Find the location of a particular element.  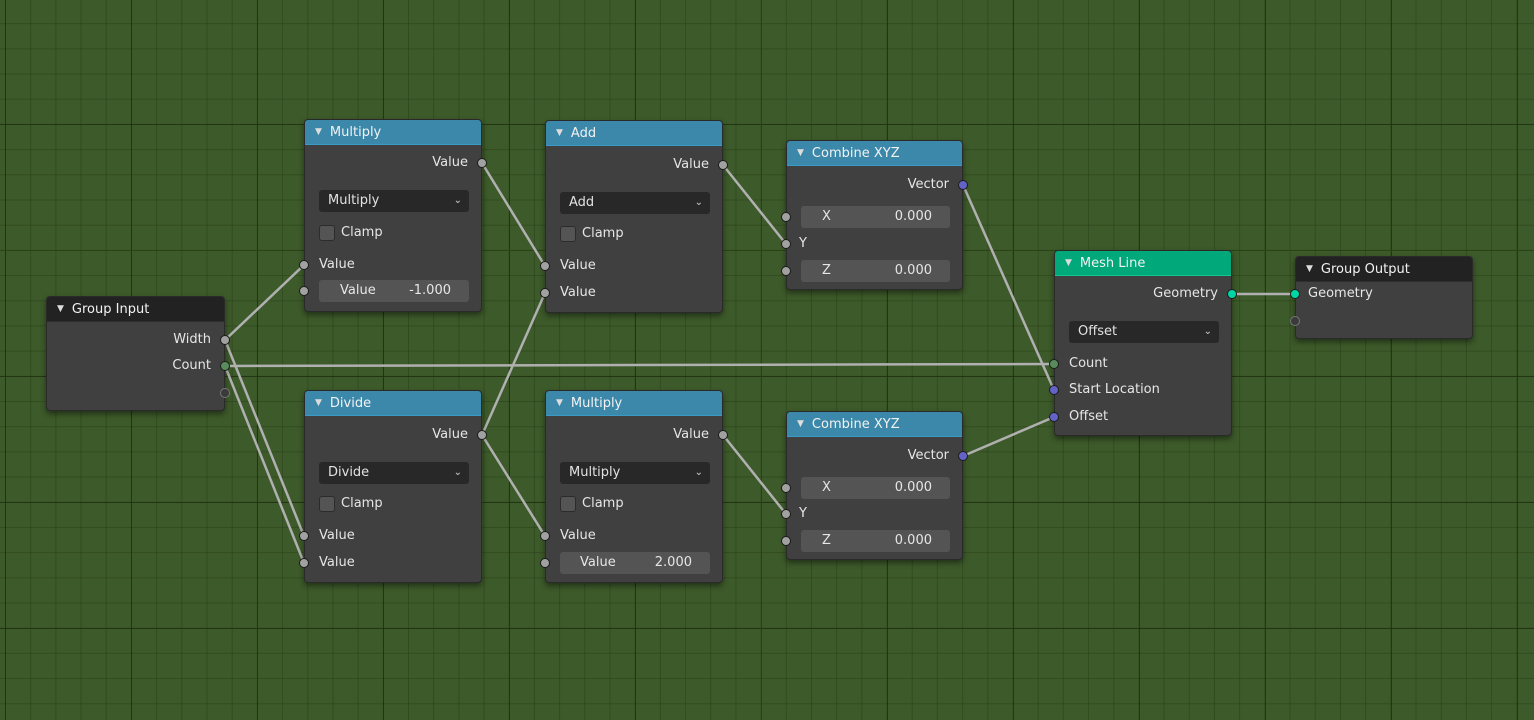

mode-value: Offset is located at coordinates (1098, 331).